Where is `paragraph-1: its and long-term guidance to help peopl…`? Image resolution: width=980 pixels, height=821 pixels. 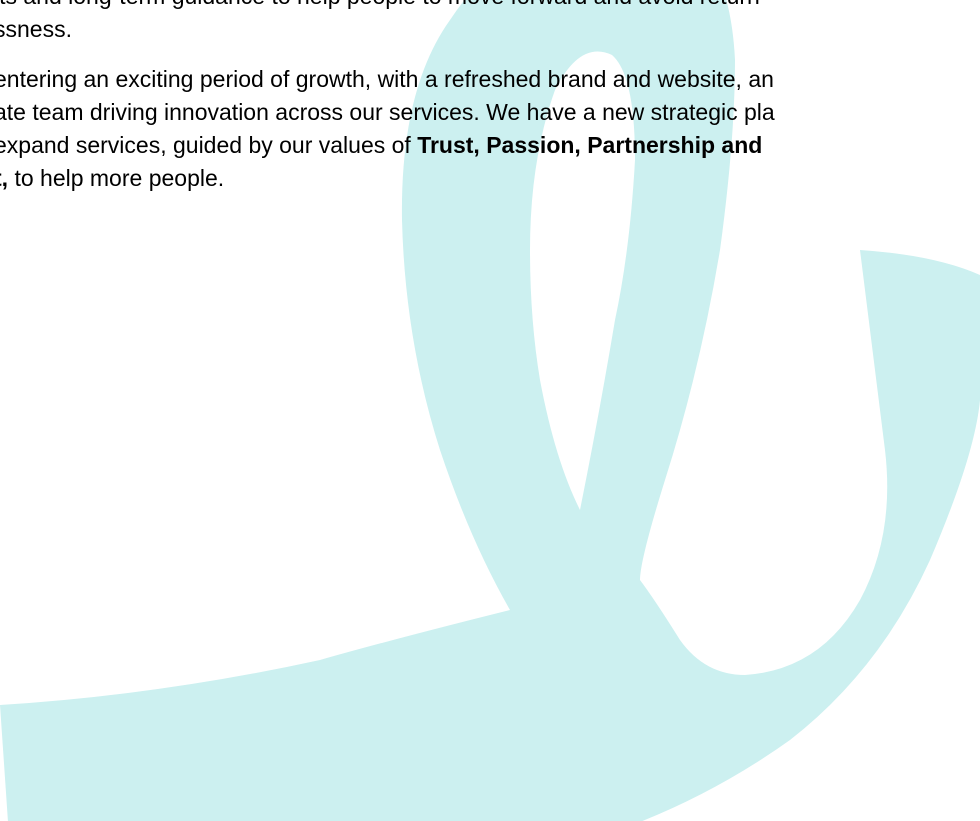
paragraph-1: its and long-term guidance to help peopl… is located at coordinates (490, 23).